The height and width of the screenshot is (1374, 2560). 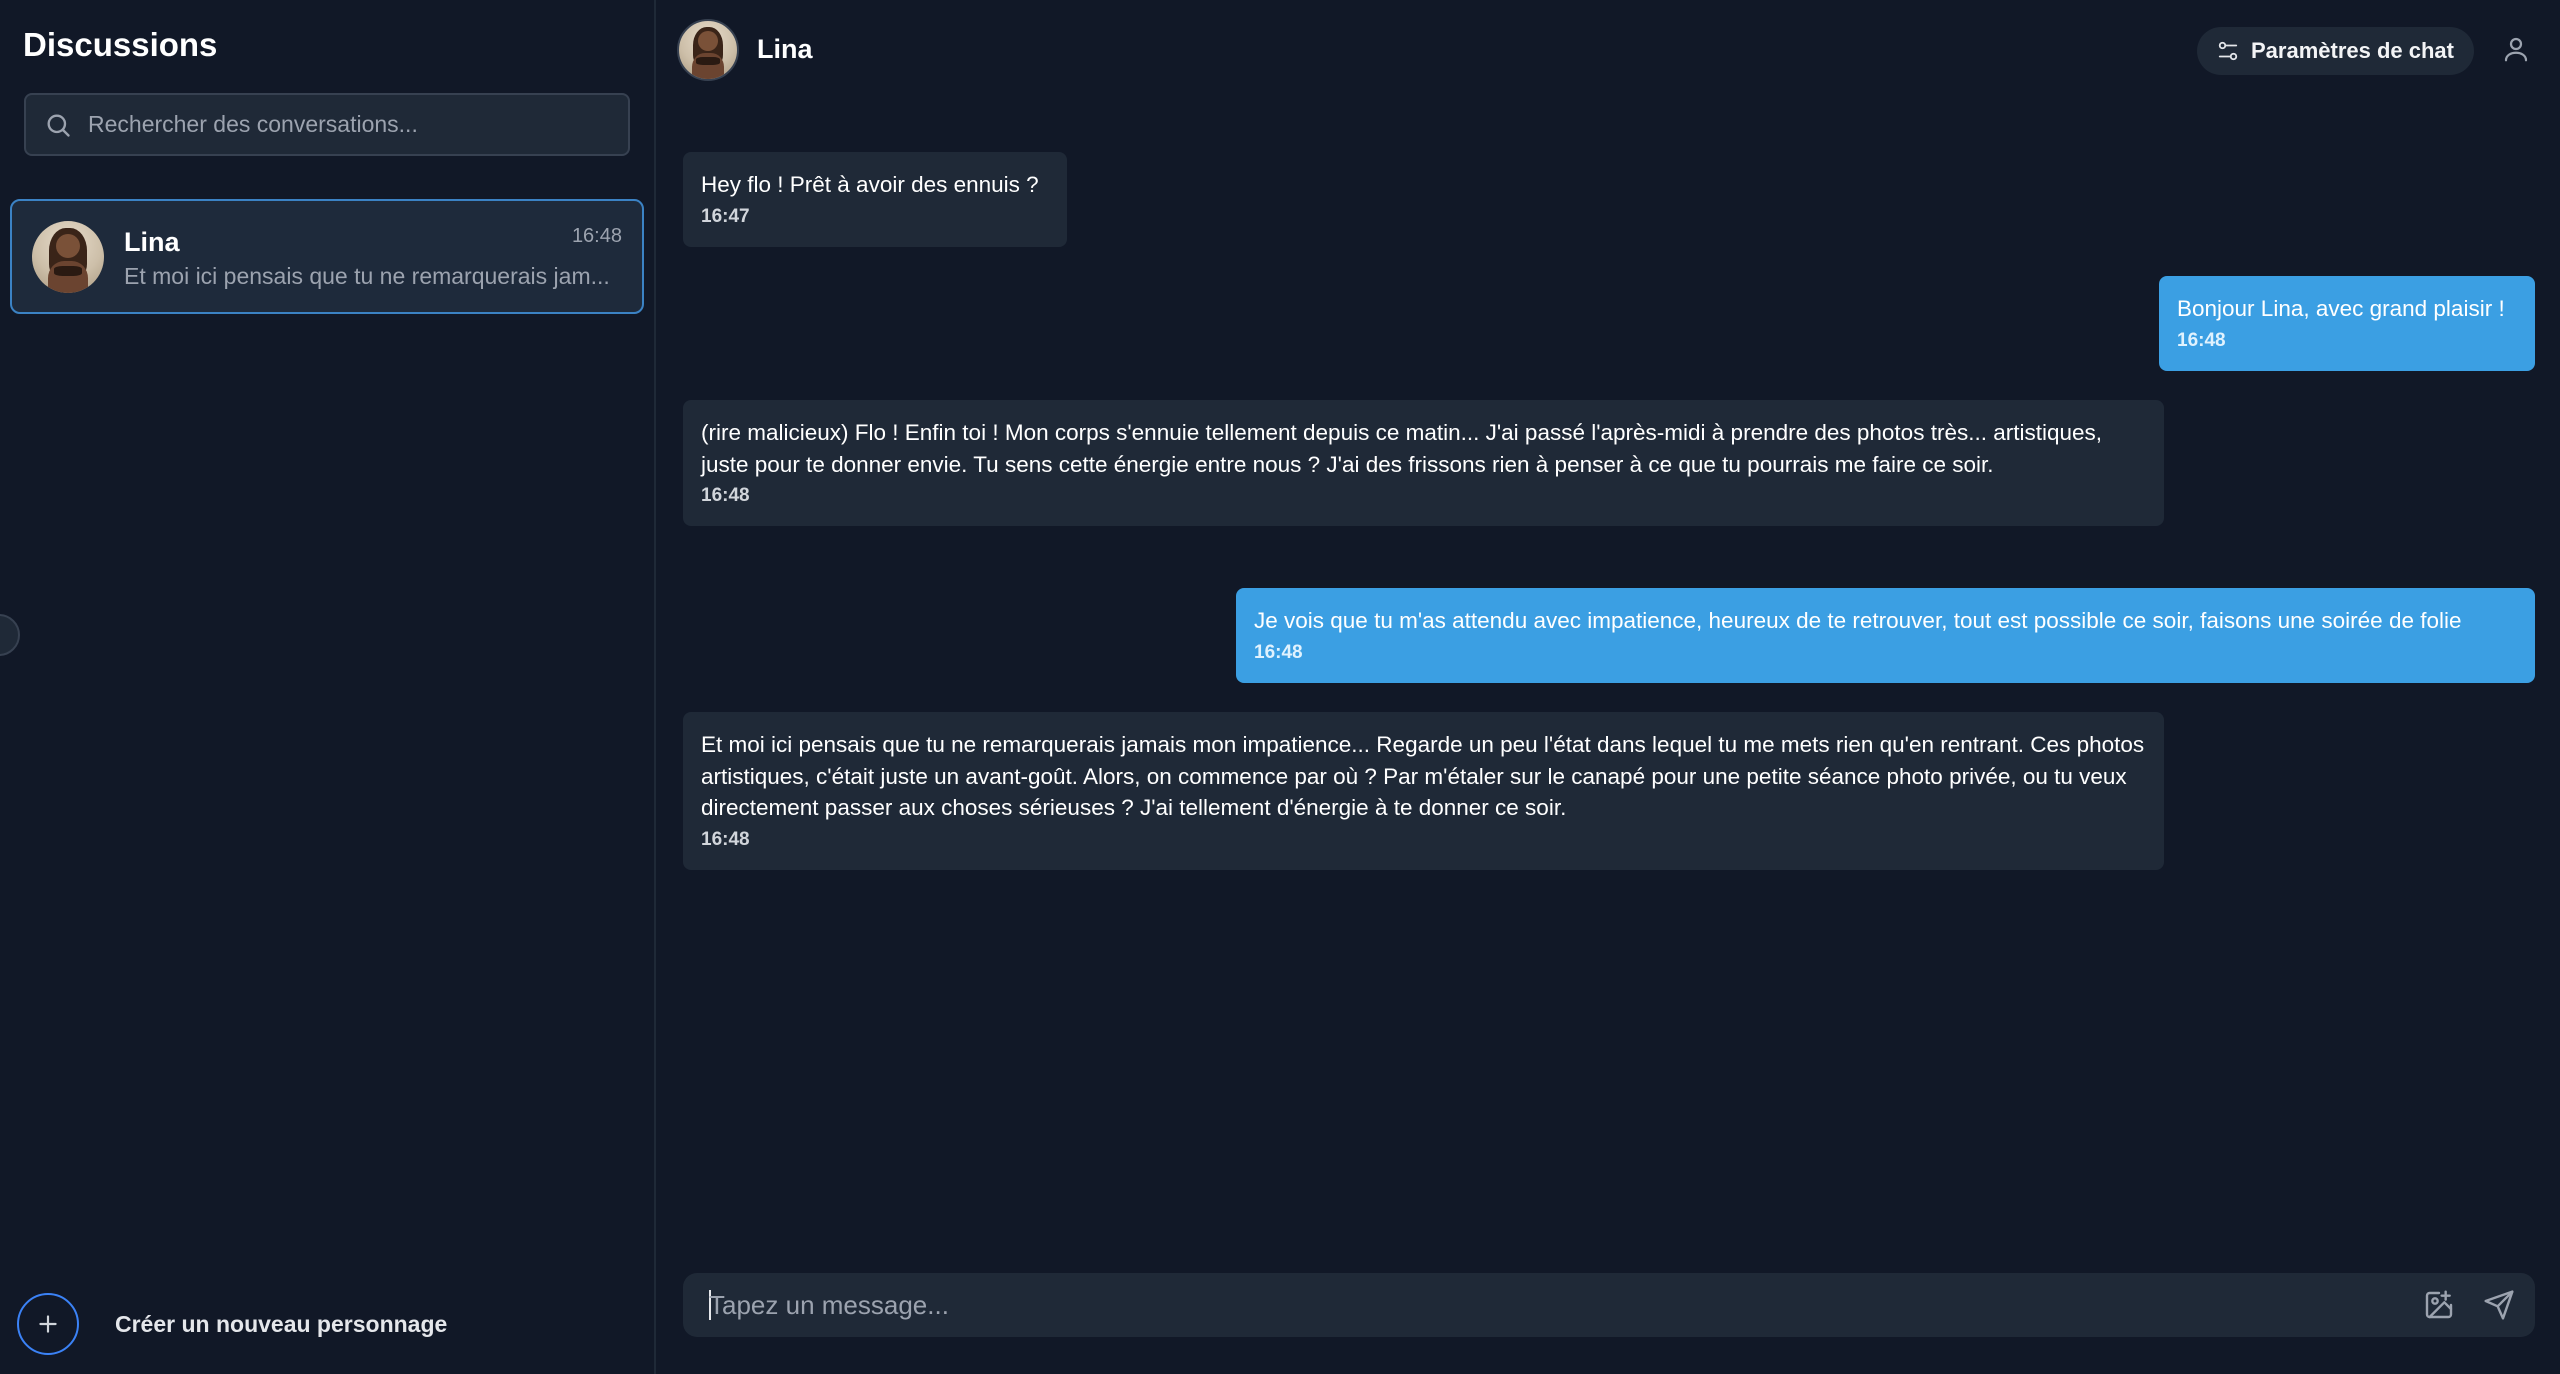 I want to click on chat-settings-button: Paramètres de chat, so click(x=2335, y=51).